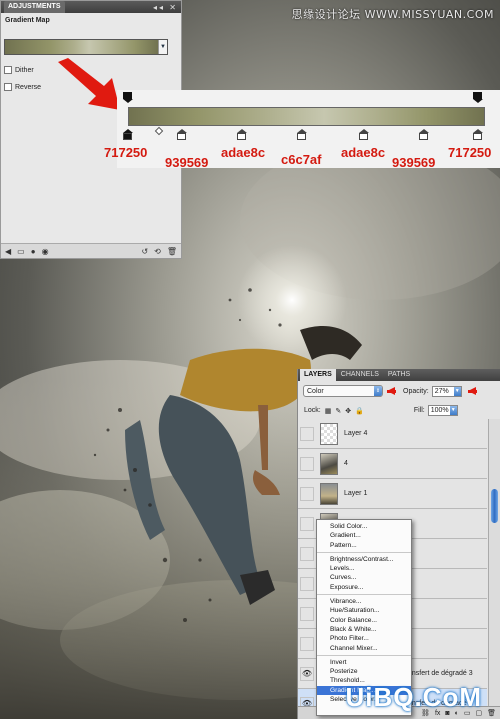  Describe the element at coordinates (346, 463) in the screenshot. I see `layer-name: 4` at that location.